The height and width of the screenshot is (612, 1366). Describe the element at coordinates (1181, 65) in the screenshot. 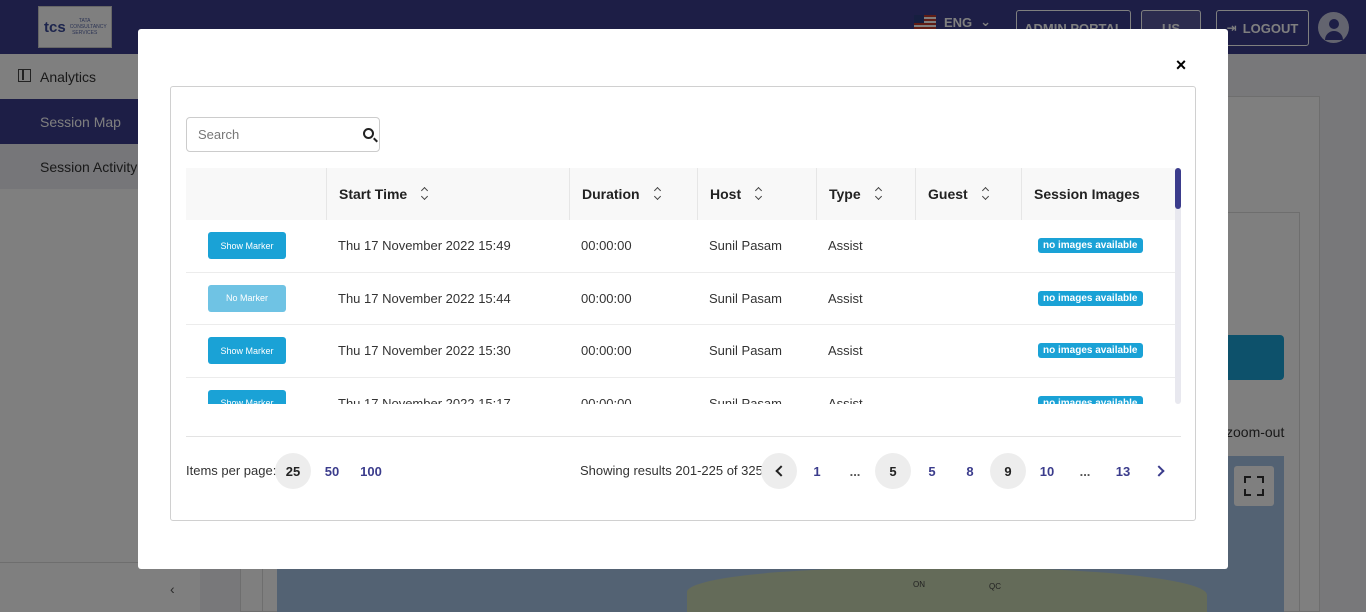

I see `close-icon: ×` at that location.